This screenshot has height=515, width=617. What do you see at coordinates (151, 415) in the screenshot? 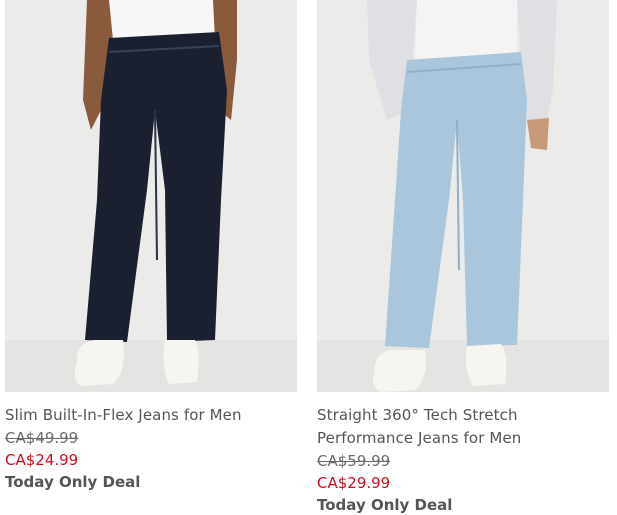
I see `product-title: Slim Built-In-Flex Jeans for Men` at bounding box center [151, 415].